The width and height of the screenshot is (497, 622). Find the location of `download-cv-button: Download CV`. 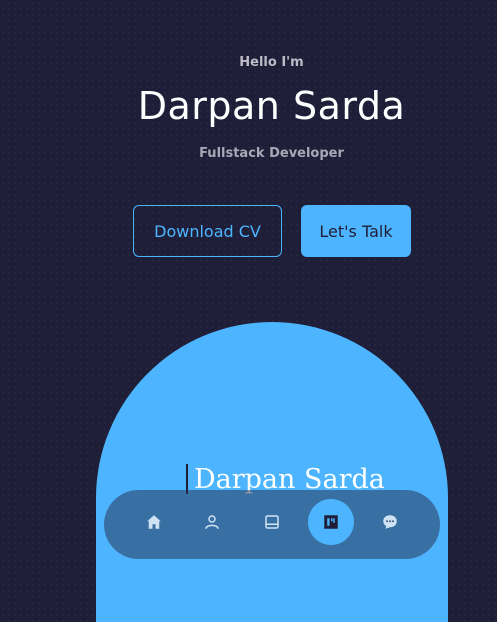

download-cv-button: Download CV is located at coordinates (207, 231).